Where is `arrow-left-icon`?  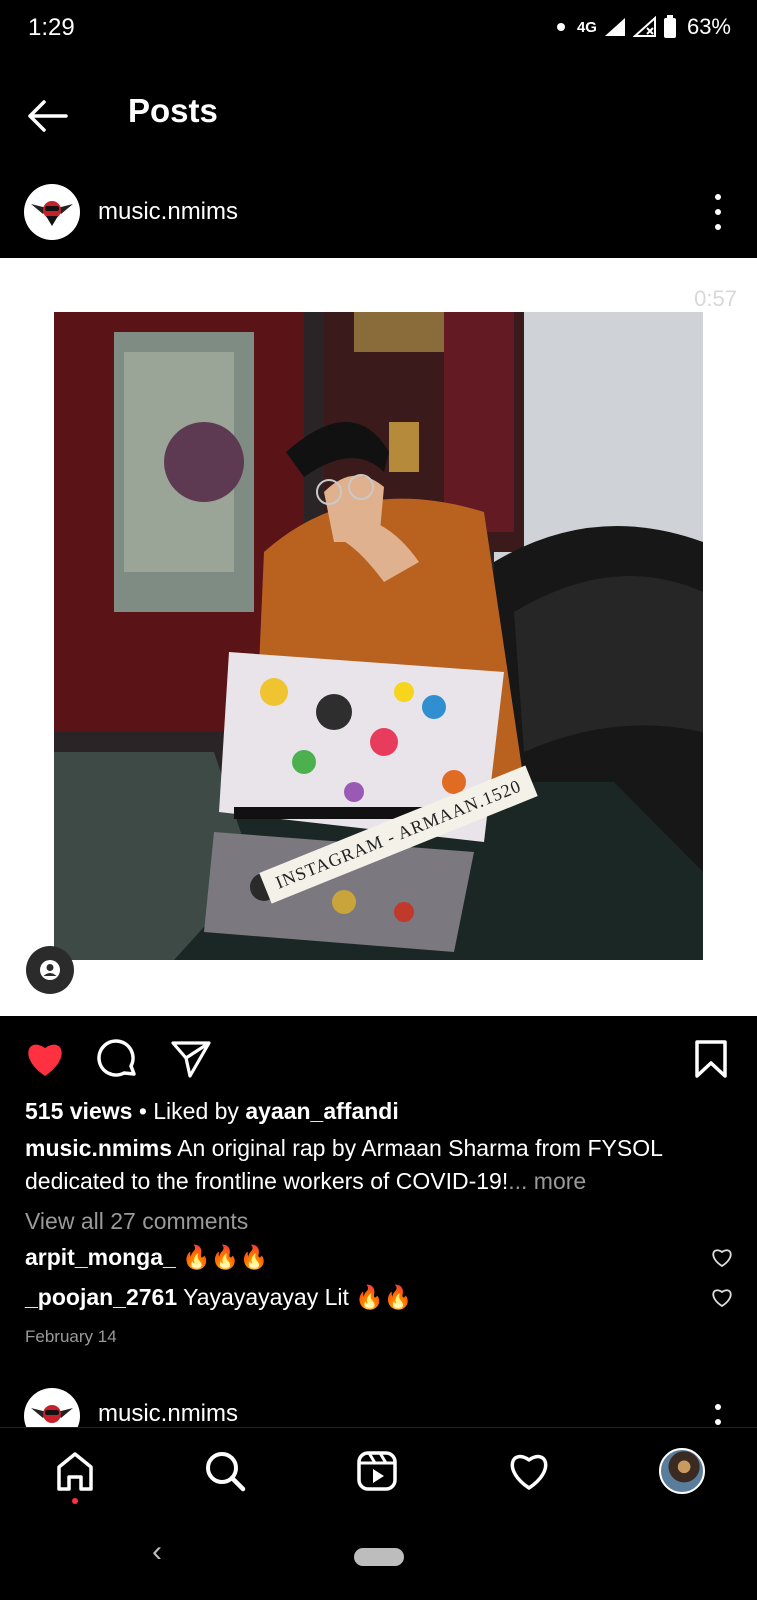 arrow-left-icon is located at coordinates (48, 116).